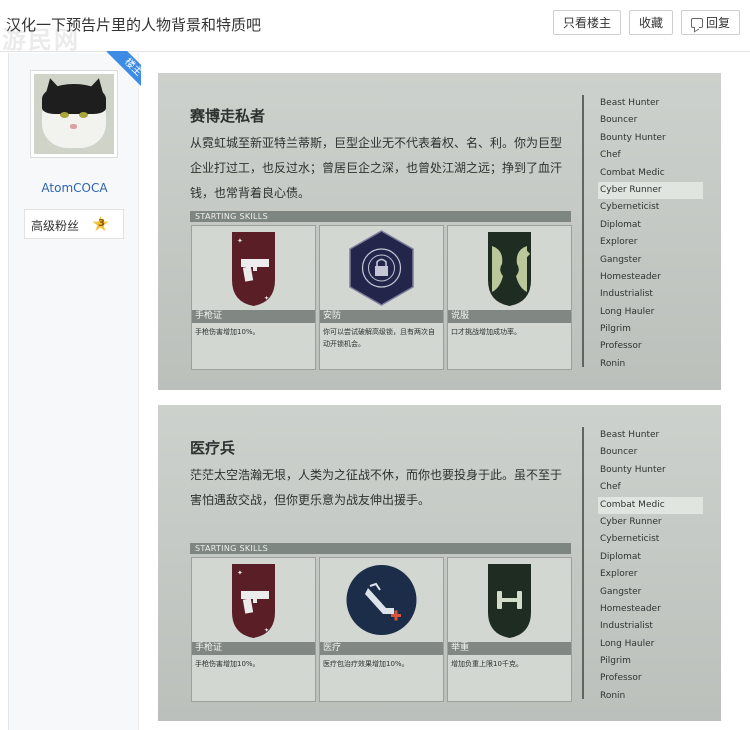  I want to click on skill-name: 医疗, so click(381, 648).